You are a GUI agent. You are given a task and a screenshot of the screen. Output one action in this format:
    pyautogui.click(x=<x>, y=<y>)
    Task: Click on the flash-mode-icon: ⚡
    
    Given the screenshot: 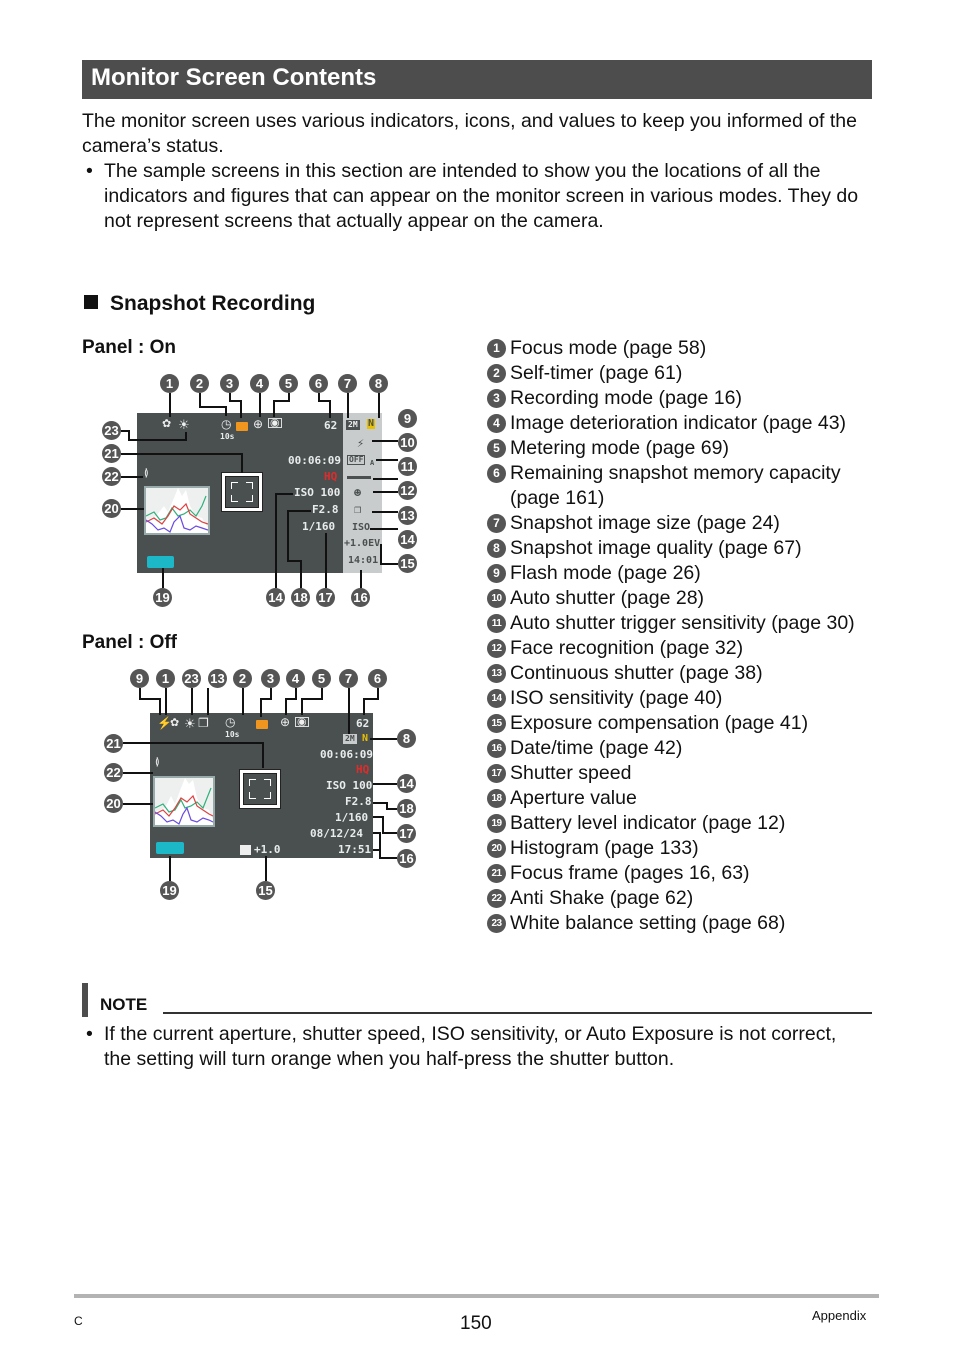 What is the action you would take?
    pyautogui.click(x=361, y=443)
    